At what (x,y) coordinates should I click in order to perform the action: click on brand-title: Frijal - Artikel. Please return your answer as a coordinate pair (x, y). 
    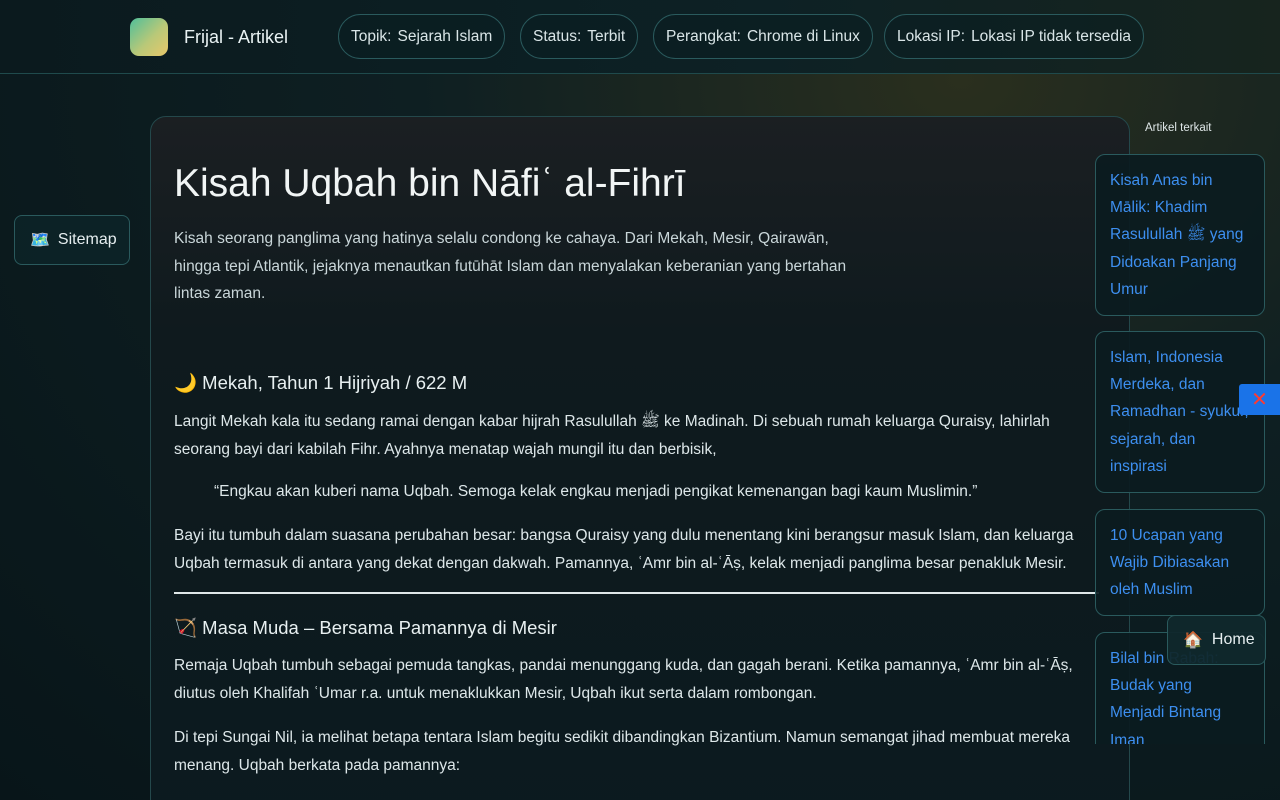
    Looking at the image, I should click on (236, 37).